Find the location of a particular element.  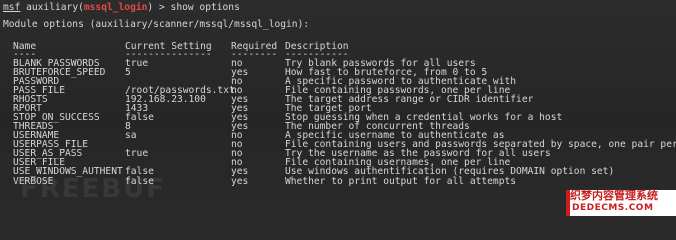

prompt-command: show options is located at coordinates (205, 7).